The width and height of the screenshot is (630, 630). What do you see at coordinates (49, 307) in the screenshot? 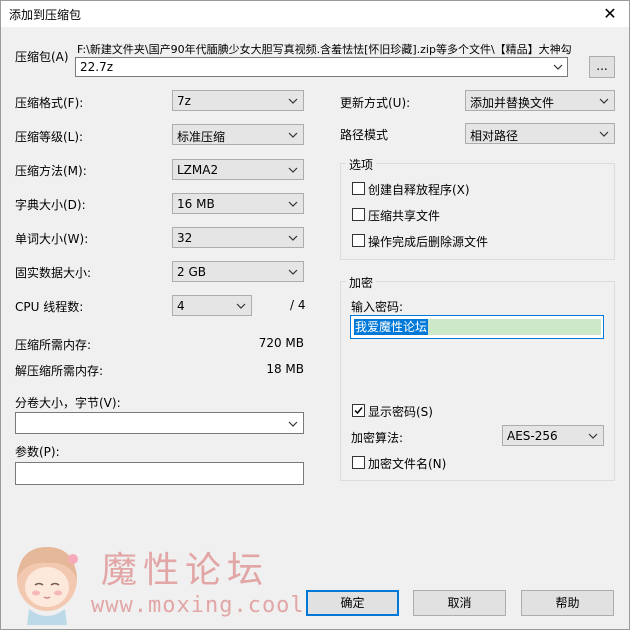
I see `threads-label: CPU 线程数:` at bounding box center [49, 307].